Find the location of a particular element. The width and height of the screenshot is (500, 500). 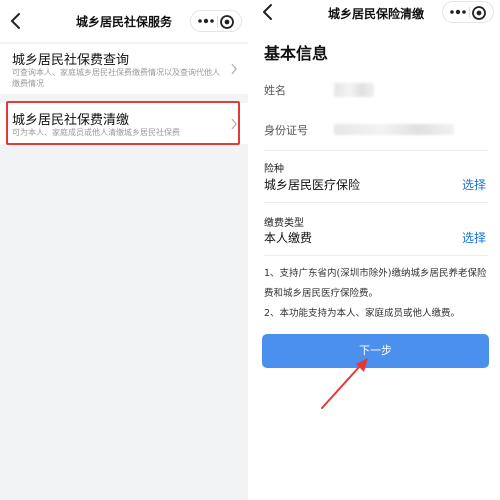

list-item-title: 城乡居民社保费查询 is located at coordinates (71, 60).